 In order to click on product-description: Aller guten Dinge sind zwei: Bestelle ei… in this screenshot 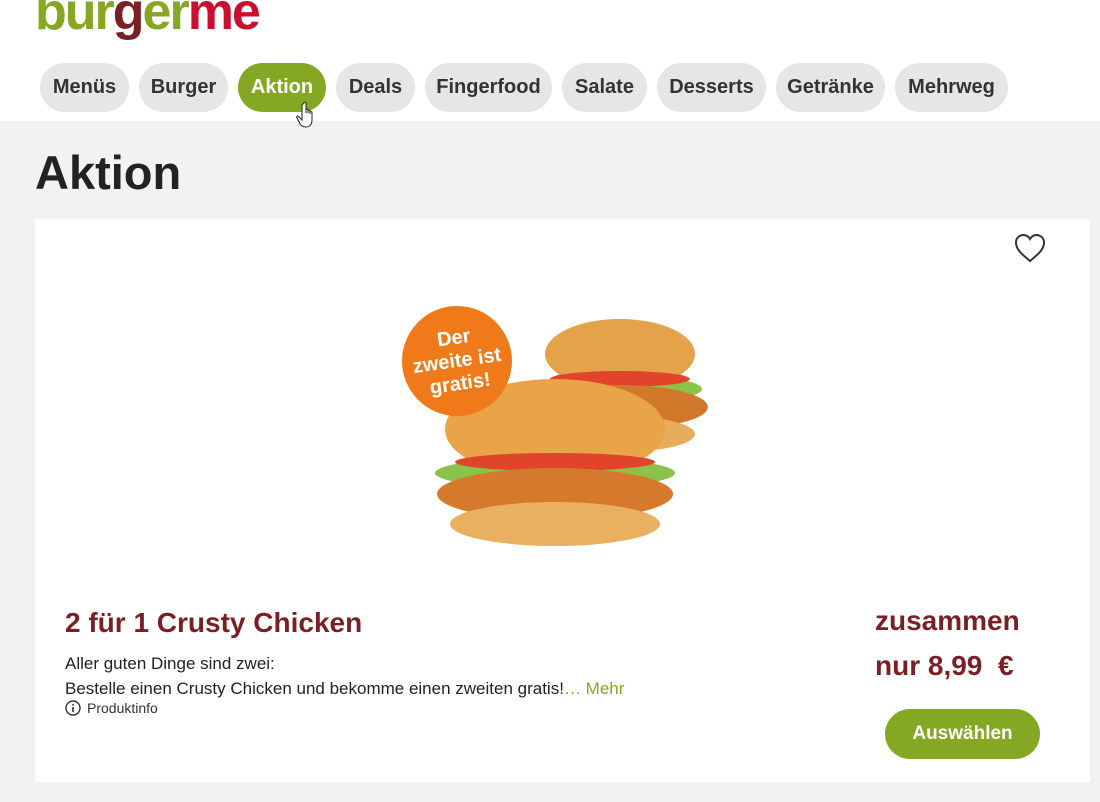, I will do `click(344, 676)`.